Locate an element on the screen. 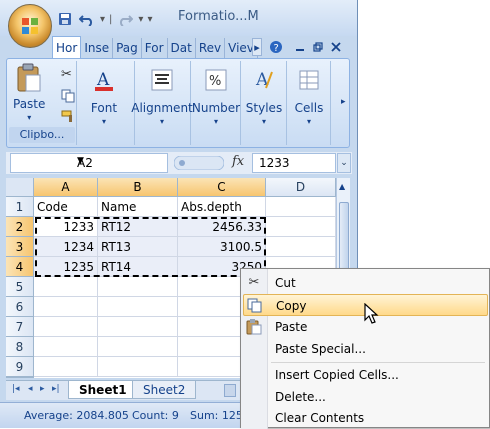 This screenshot has width=490, height=429. cell-d3 is located at coordinates (301, 247).